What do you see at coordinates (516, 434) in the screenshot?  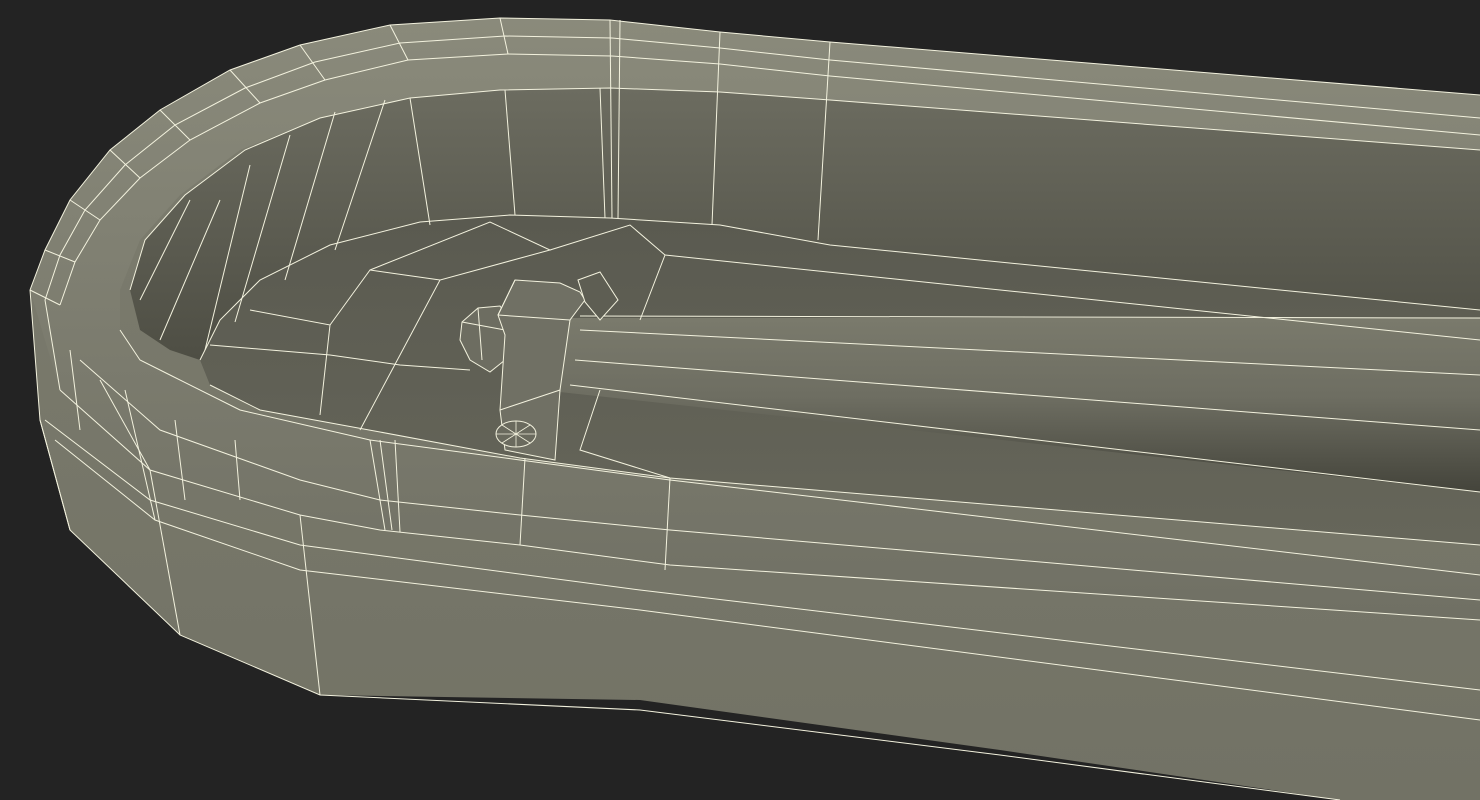 I see `bolt-dome` at bounding box center [516, 434].